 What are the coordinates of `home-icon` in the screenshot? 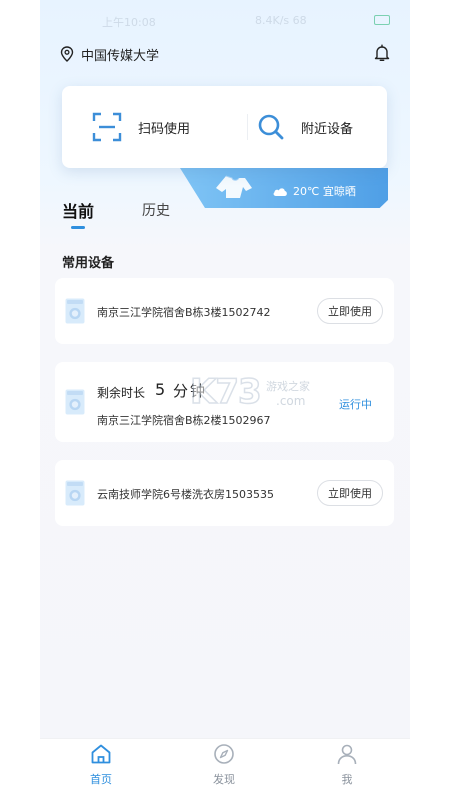 It's located at (101, 754).